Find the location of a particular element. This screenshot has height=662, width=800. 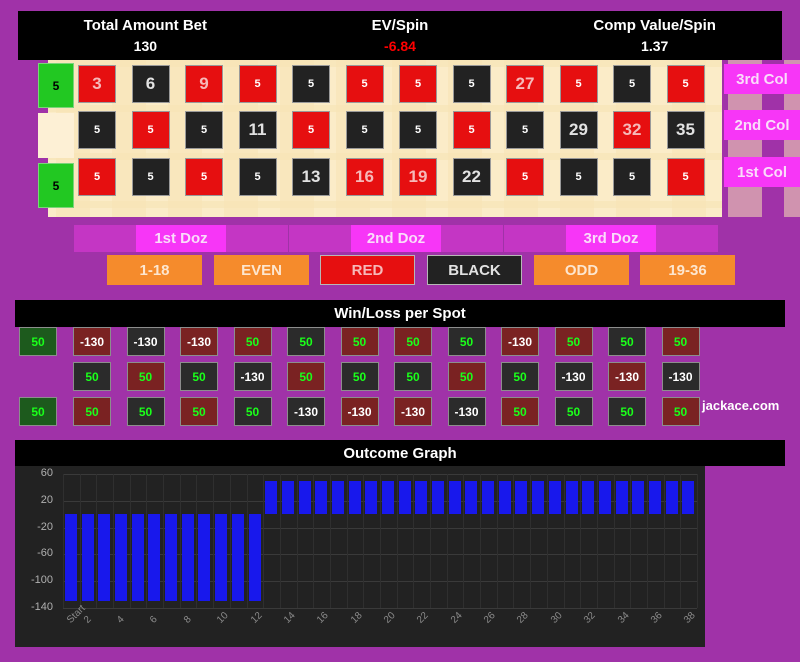

number-cell-r0-c0: 3 is located at coordinates (97, 84).